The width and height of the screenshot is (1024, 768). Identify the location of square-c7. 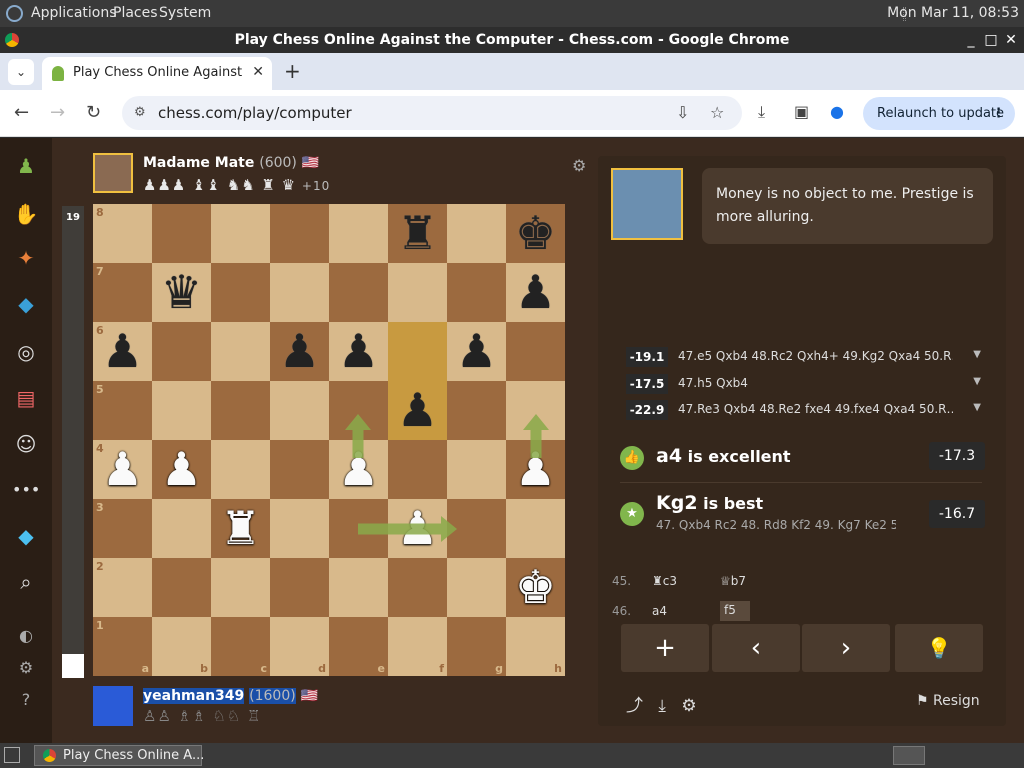
(240, 292).